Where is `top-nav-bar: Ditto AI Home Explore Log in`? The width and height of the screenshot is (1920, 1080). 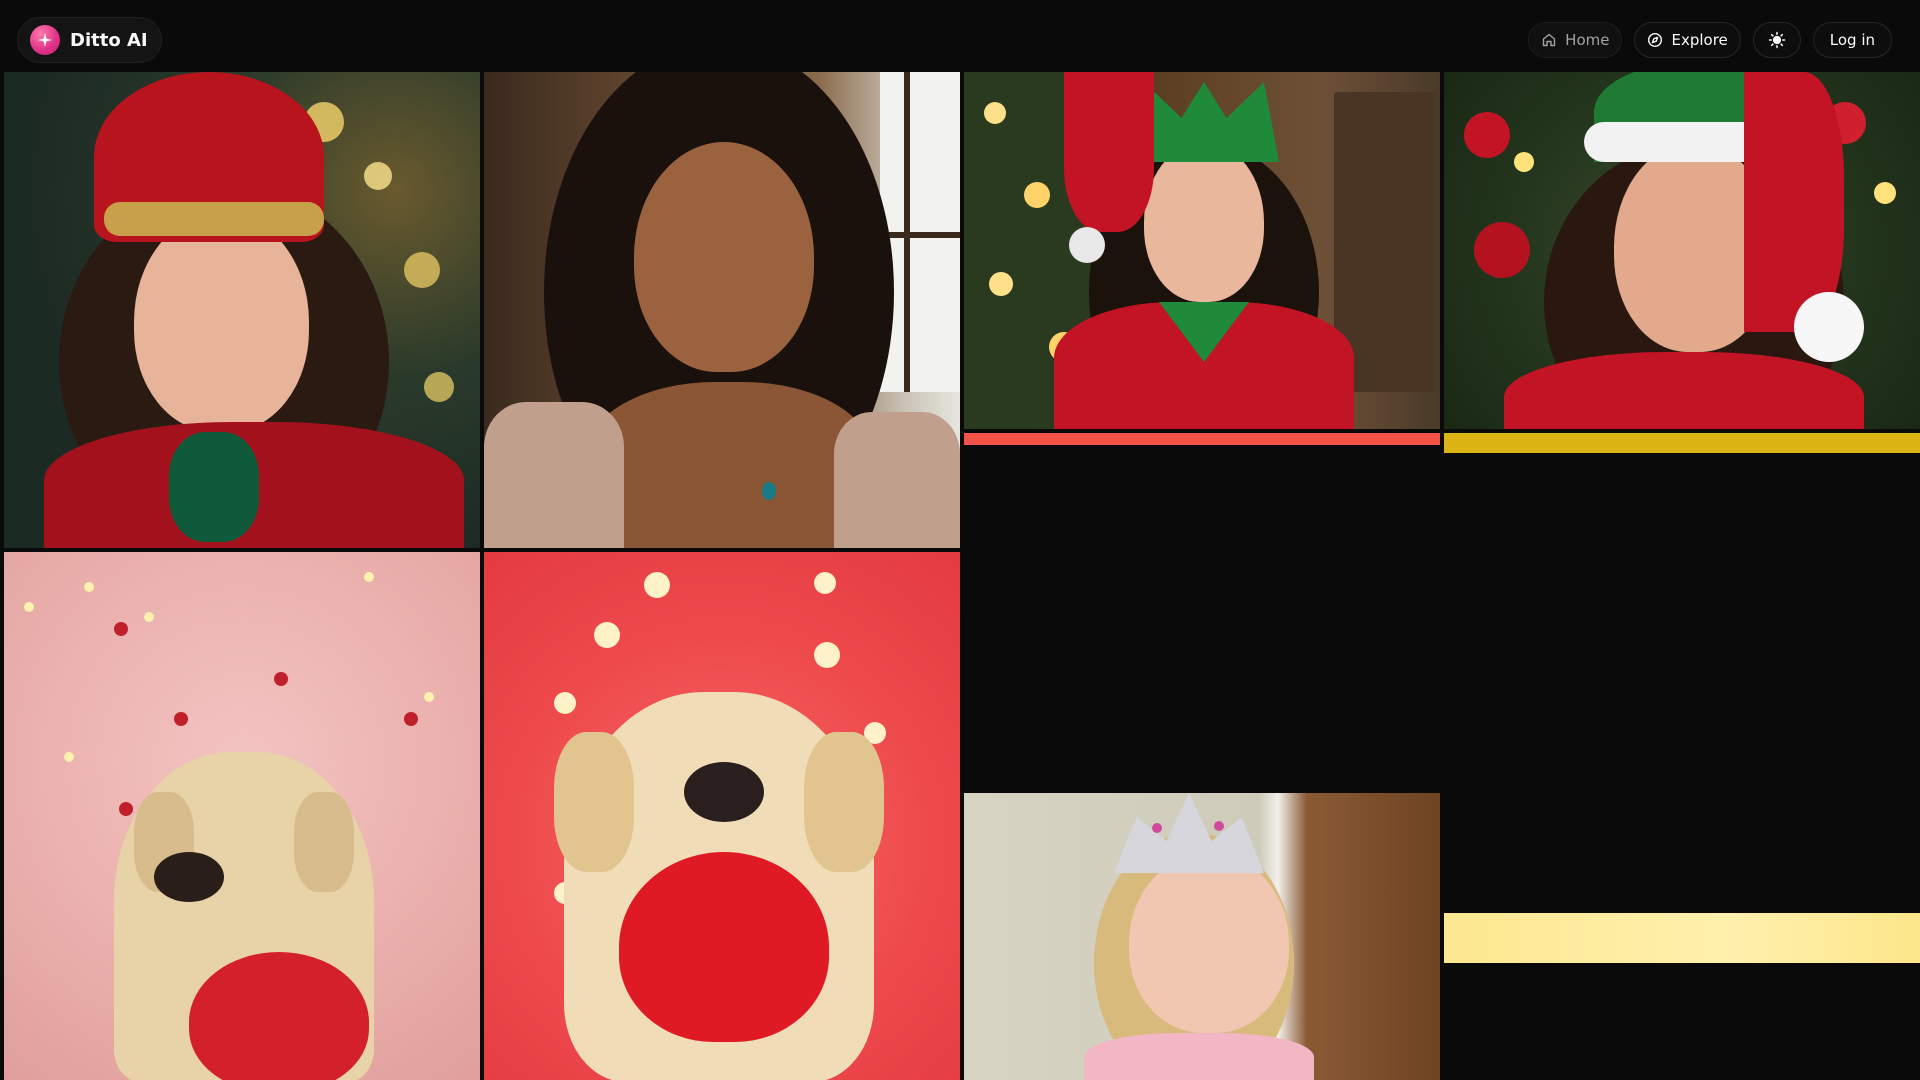 top-nav-bar: Ditto AI Home Explore Log in is located at coordinates (960, 36).